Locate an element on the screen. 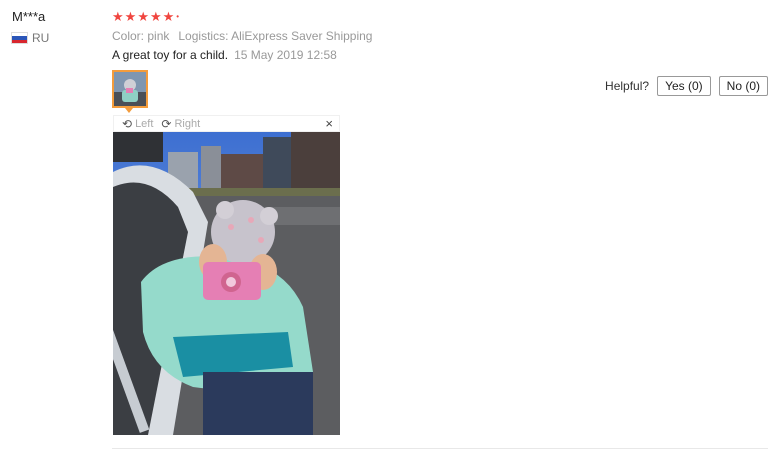  photo-thumbnail is located at coordinates (130, 89).